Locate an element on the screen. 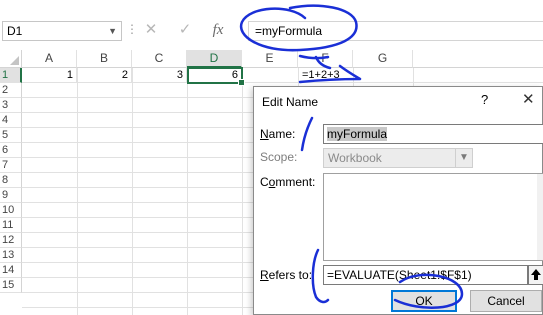 The image size is (543, 315). comment-textarea is located at coordinates (433, 217).